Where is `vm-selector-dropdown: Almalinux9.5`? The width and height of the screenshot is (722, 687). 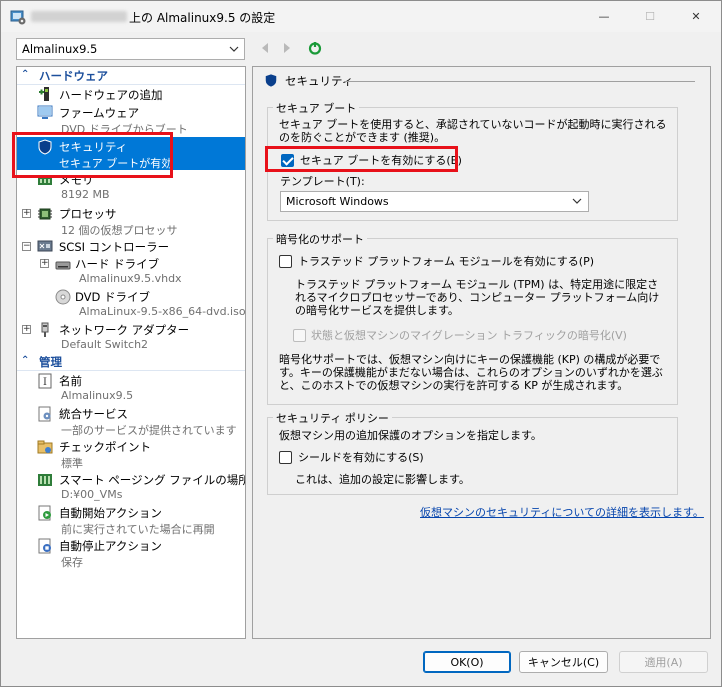 vm-selector-dropdown: Almalinux9.5 is located at coordinates (130, 49).